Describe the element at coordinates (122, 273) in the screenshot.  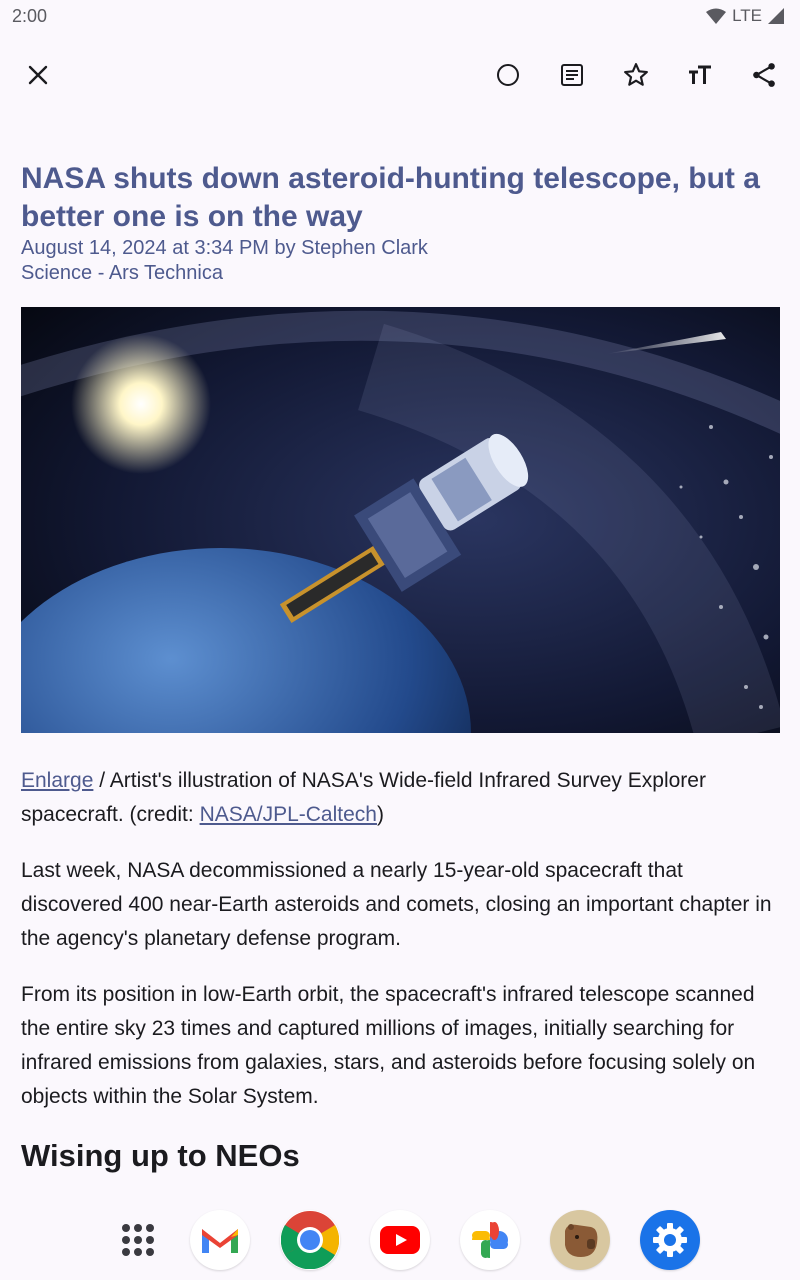
I see `article-source: Science - Ars Technica` at that location.